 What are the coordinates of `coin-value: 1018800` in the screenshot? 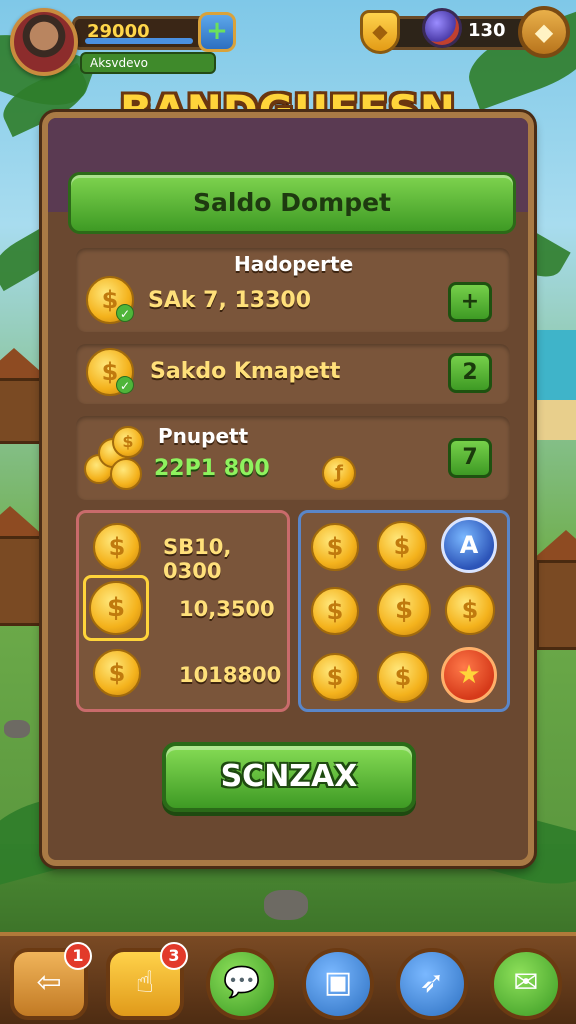 It's located at (230, 675).